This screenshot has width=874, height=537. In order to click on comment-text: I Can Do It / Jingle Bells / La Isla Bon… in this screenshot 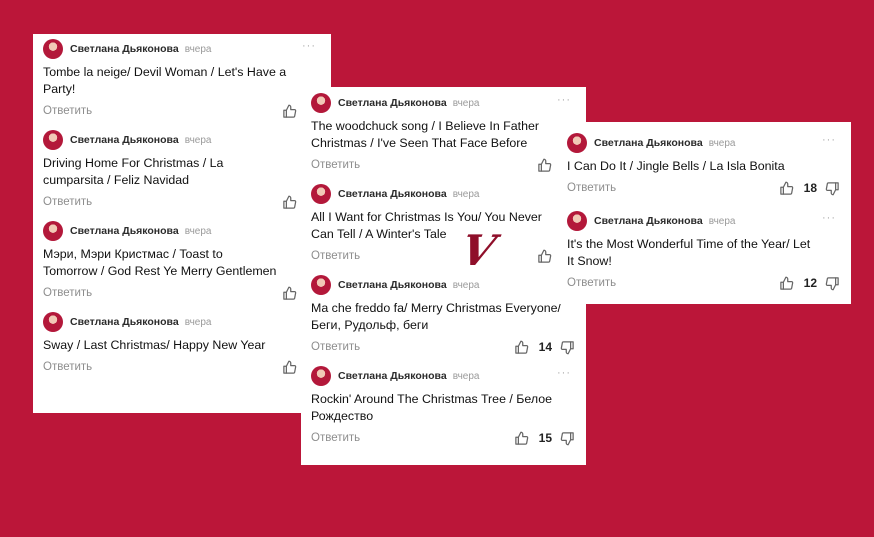, I will do `click(703, 166)`.